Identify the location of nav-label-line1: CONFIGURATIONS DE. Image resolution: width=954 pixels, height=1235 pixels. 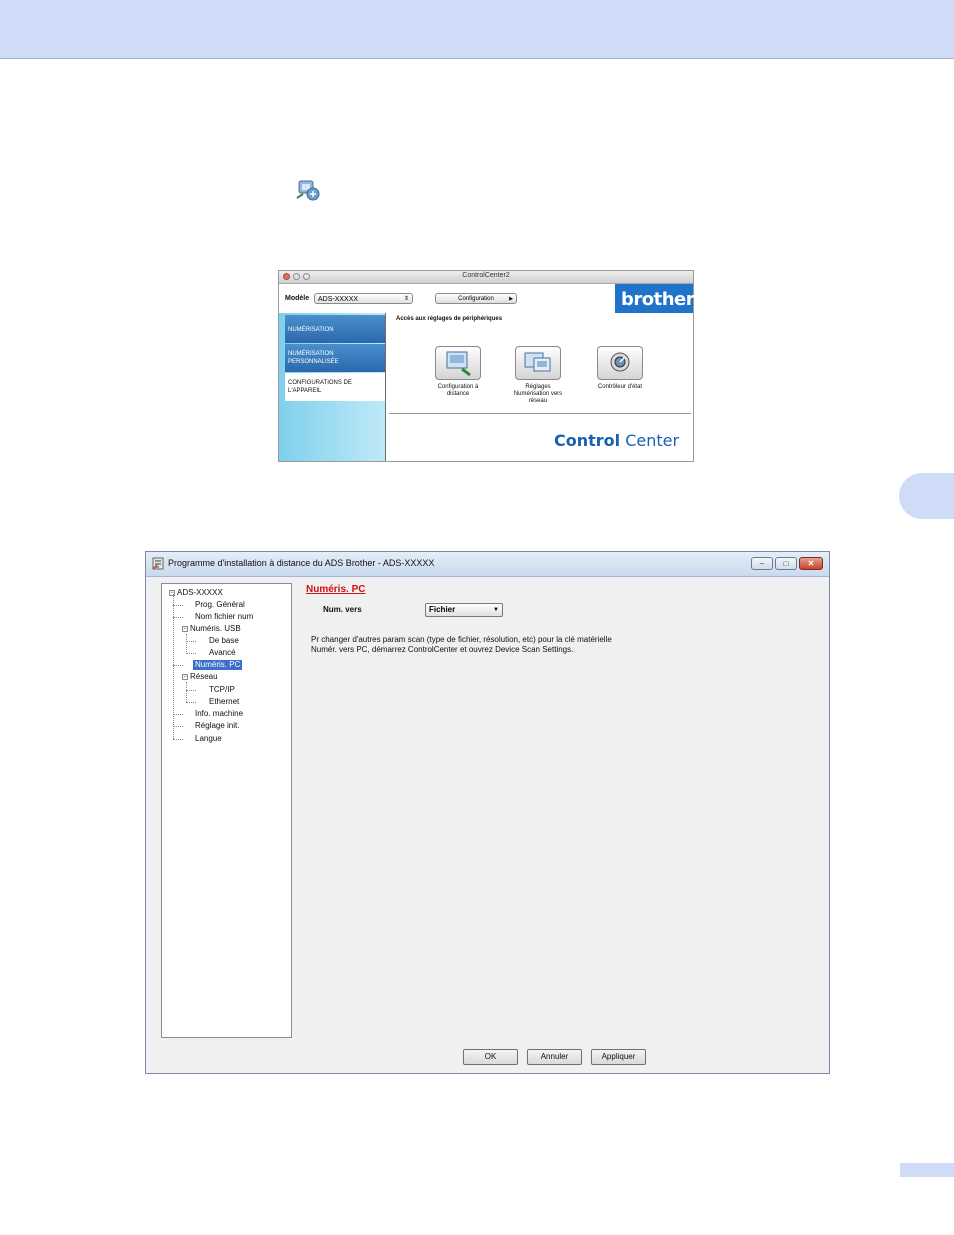
(320, 383).